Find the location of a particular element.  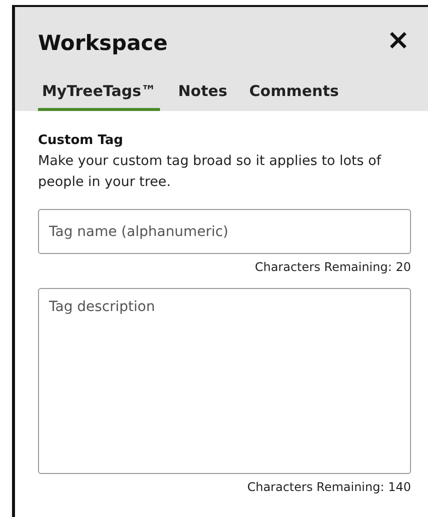

tab: MyTreeTags™ is located at coordinates (99, 92).